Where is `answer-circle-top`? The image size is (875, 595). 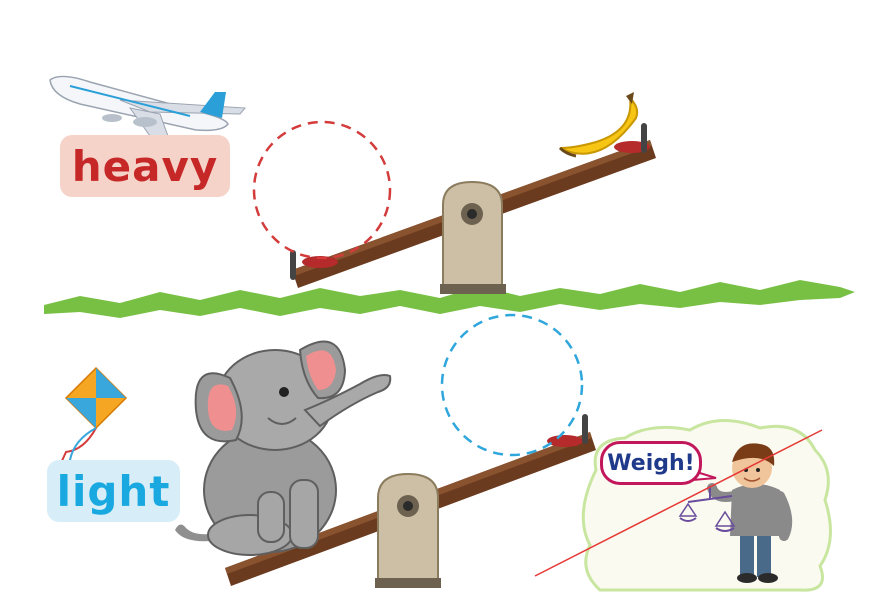 answer-circle-top is located at coordinates (322, 190).